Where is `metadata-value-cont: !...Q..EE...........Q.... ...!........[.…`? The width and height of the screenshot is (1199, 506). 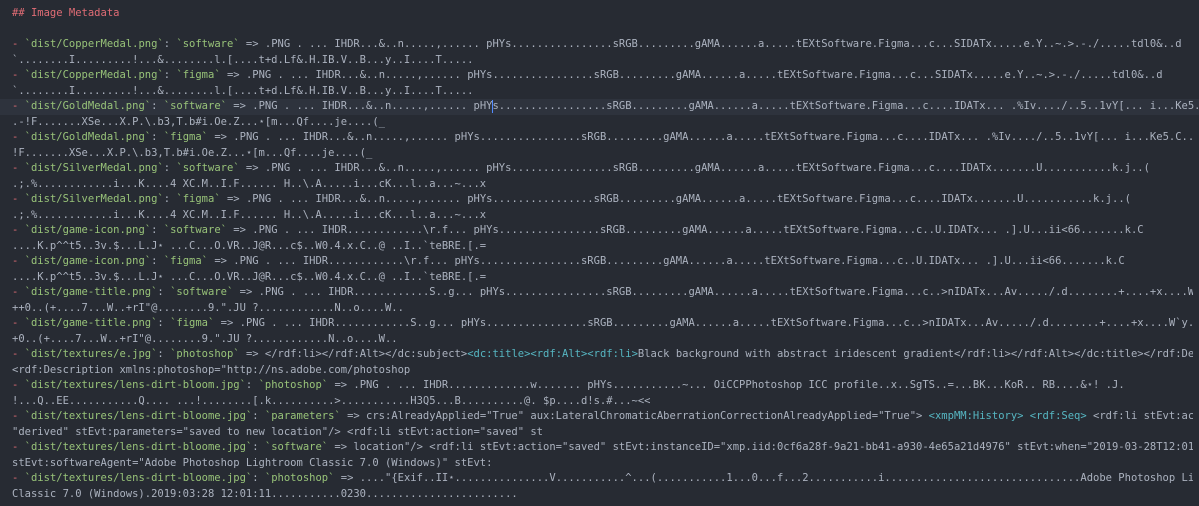
metadata-value-cont: !...Q..EE...........Q.... ...!........[.… is located at coordinates (331, 400).